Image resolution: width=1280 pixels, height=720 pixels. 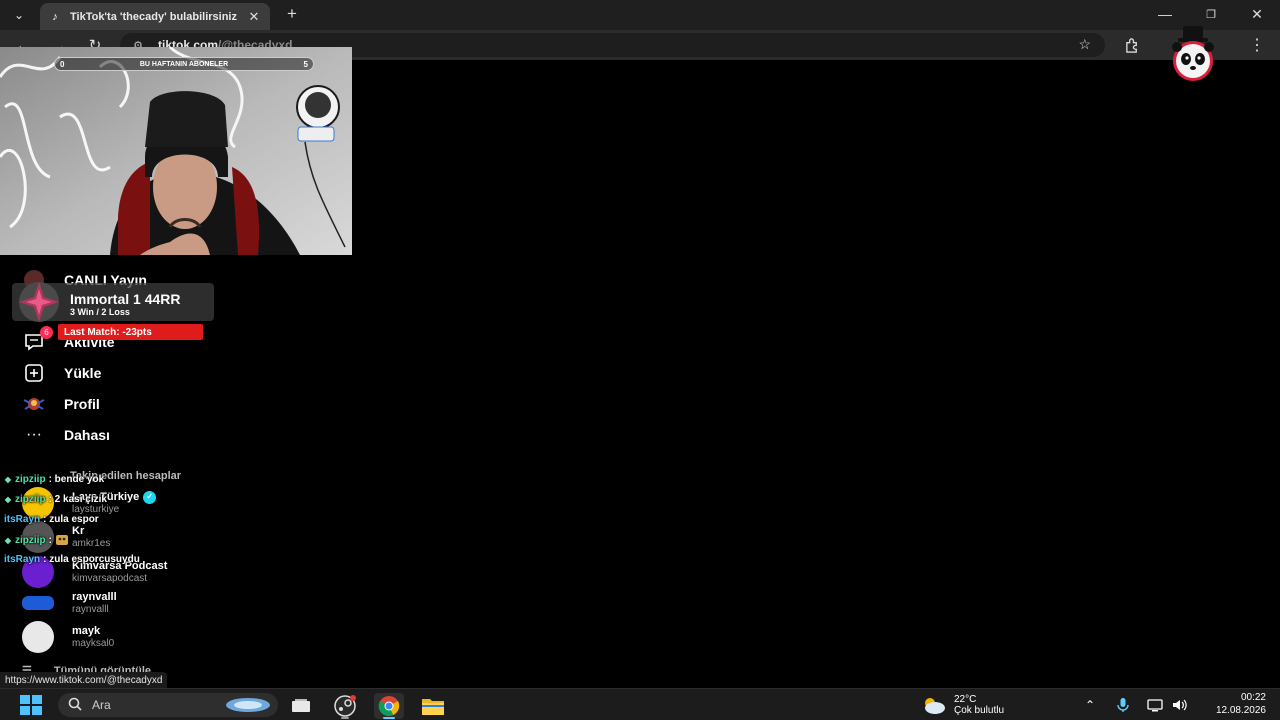 What do you see at coordinates (68, 637) in the screenshot?
I see `account-item: mayk mayksal0` at bounding box center [68, 637].